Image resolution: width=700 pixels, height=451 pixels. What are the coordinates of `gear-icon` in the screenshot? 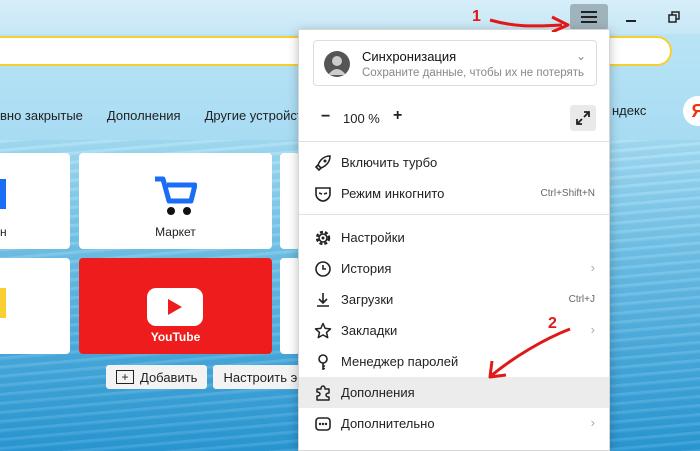 It's located at (323, 238).